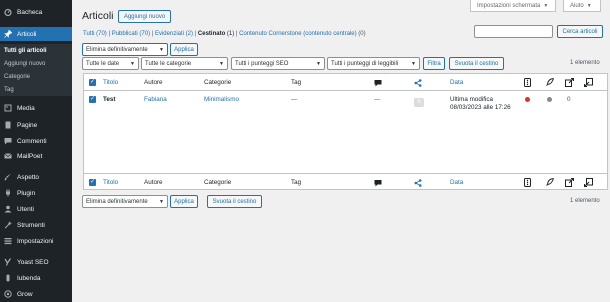  Describe the element at coordinates (569, 182) in the screenshot. I see `outgoing-links-icon` at that location.